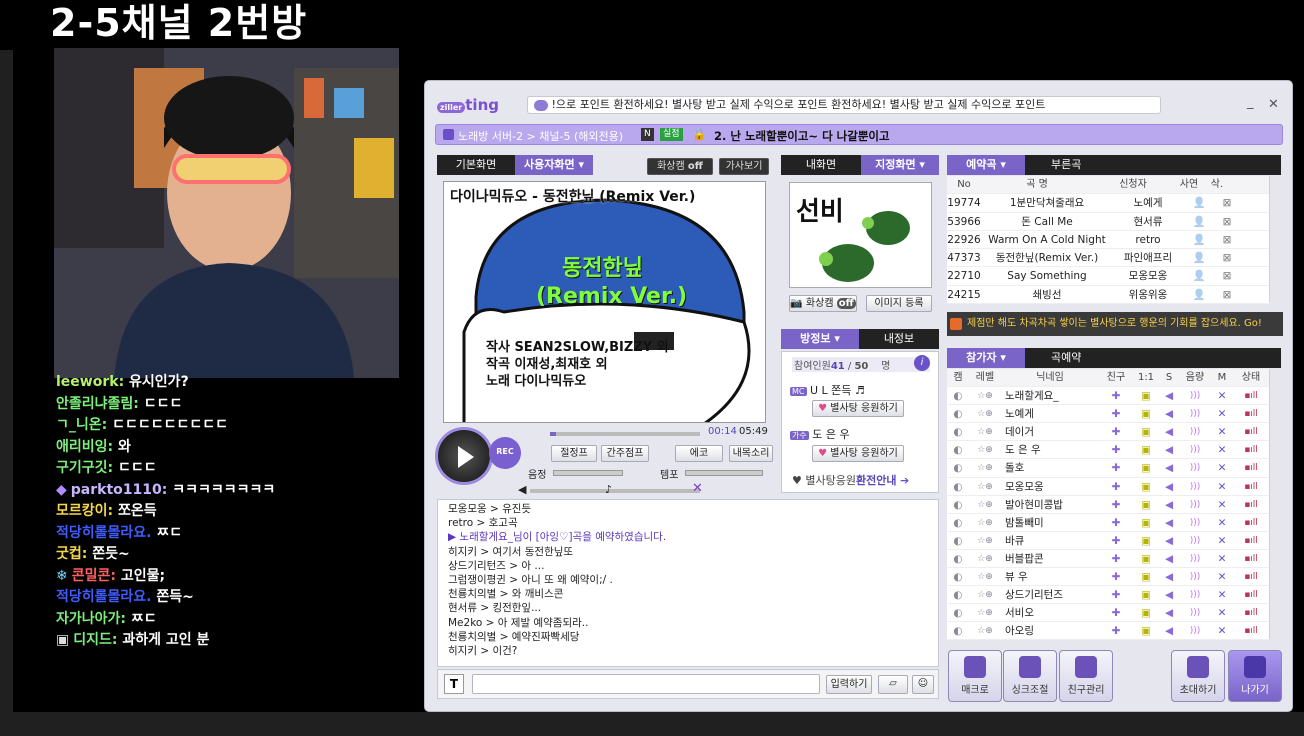 The height and width of the screenshot is (736, 1304). Describe the element at coordinates (744, 166) in the screenshot. I see `lyrics-button: 가사보기` at that location.